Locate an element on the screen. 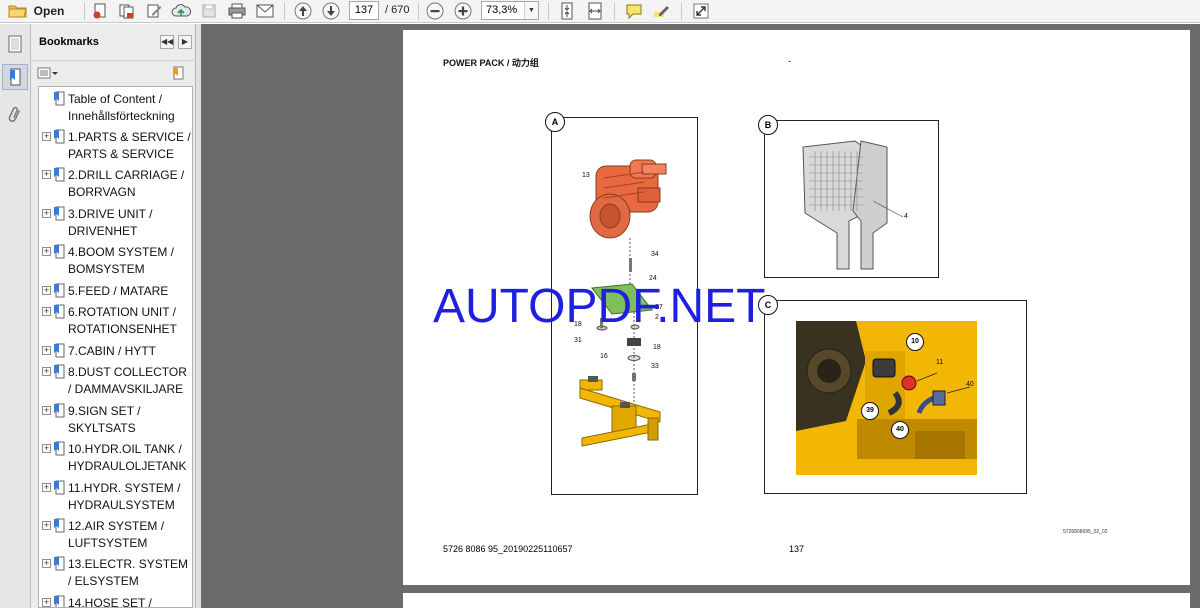 The width and height of the screenshot is (1200, 608). bookmark-label: 4.BOOM SYSTEM / BOMSYSTEM is located at coordinates (121, 260).